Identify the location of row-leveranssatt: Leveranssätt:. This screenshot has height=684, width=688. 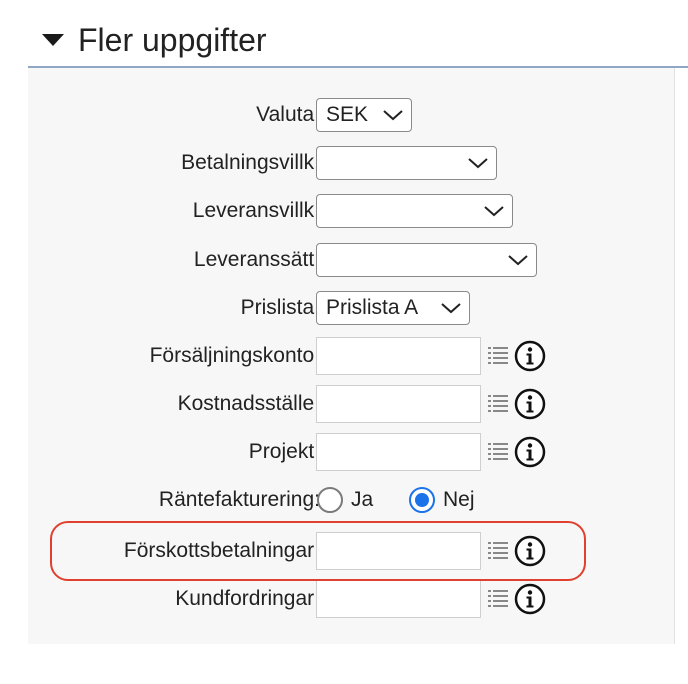
(351, 260).